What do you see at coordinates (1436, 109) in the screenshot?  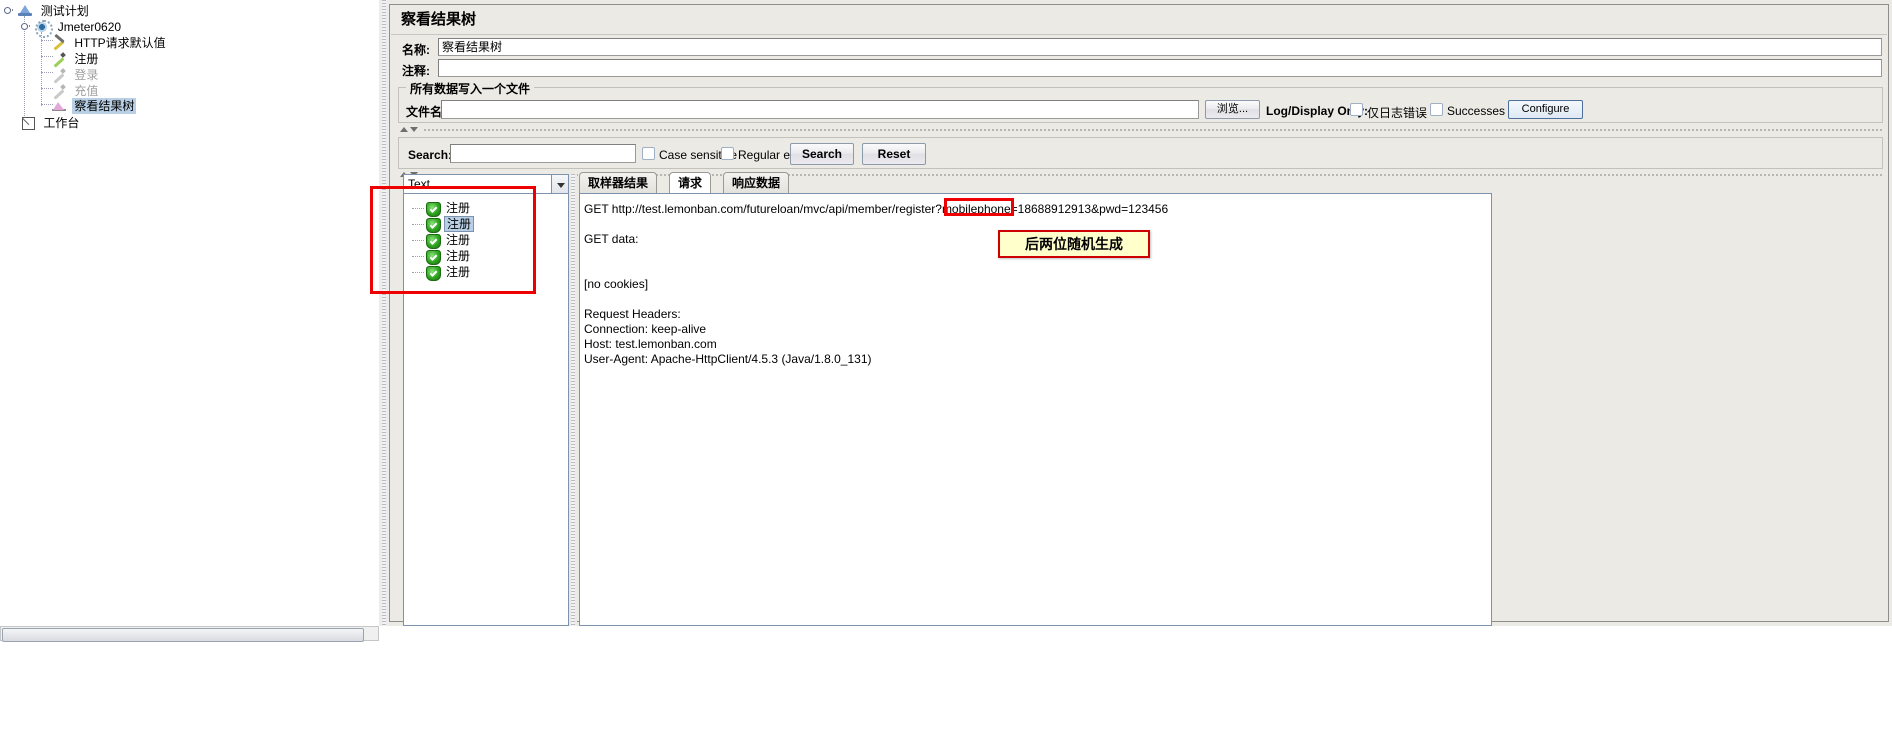 I see `successes-checkbox` at bounding box center [1436, 109].